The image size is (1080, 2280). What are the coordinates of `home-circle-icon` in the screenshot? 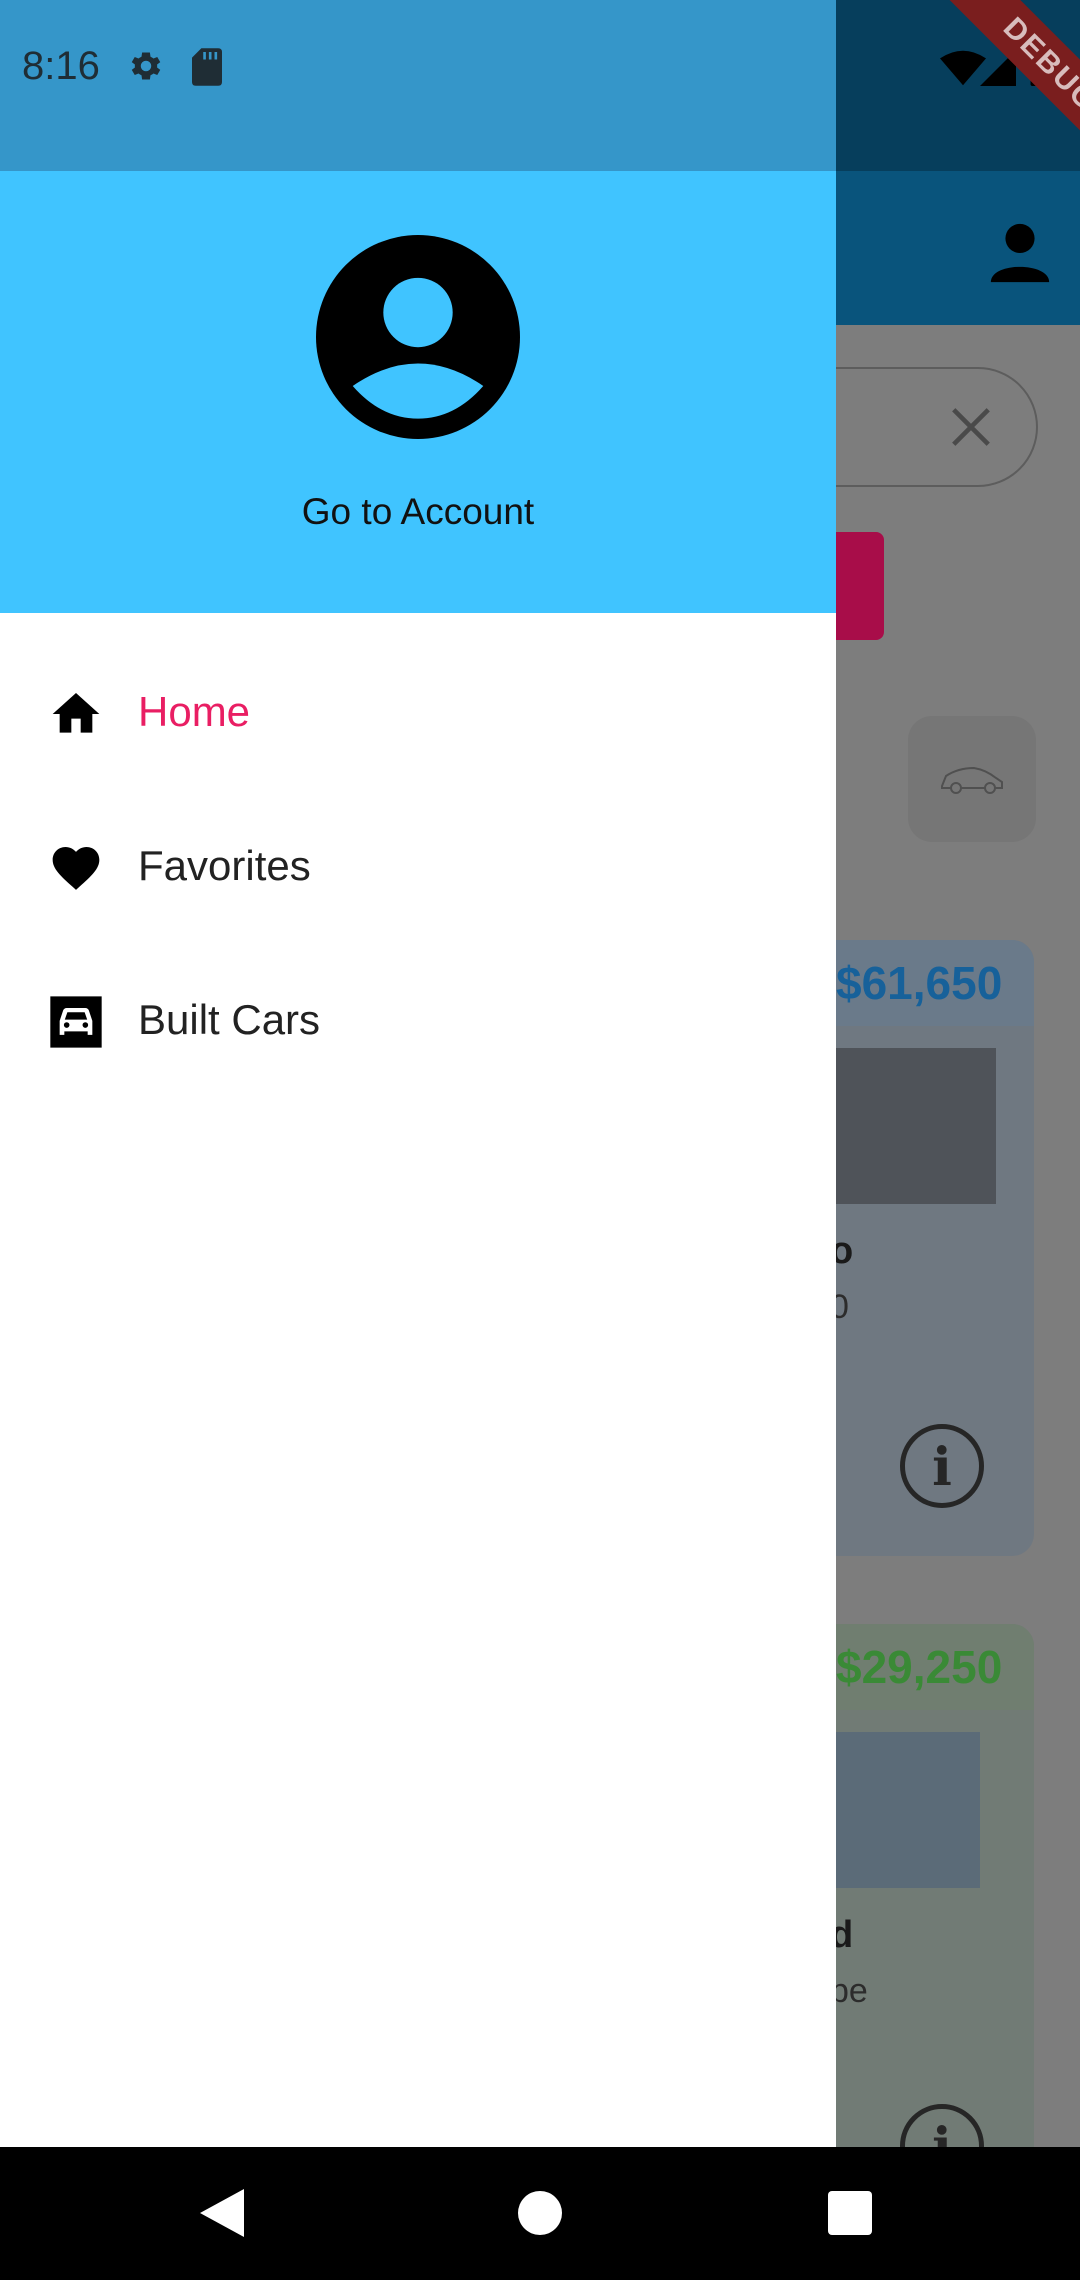 It's located at (540, 2213).